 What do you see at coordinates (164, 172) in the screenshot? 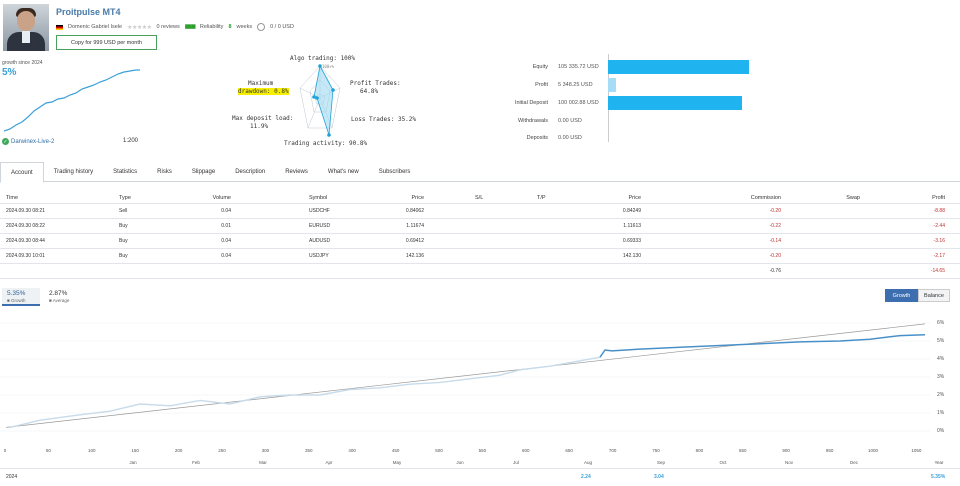
I see `tab-risks: Risks` at bounding box center [164, 172].